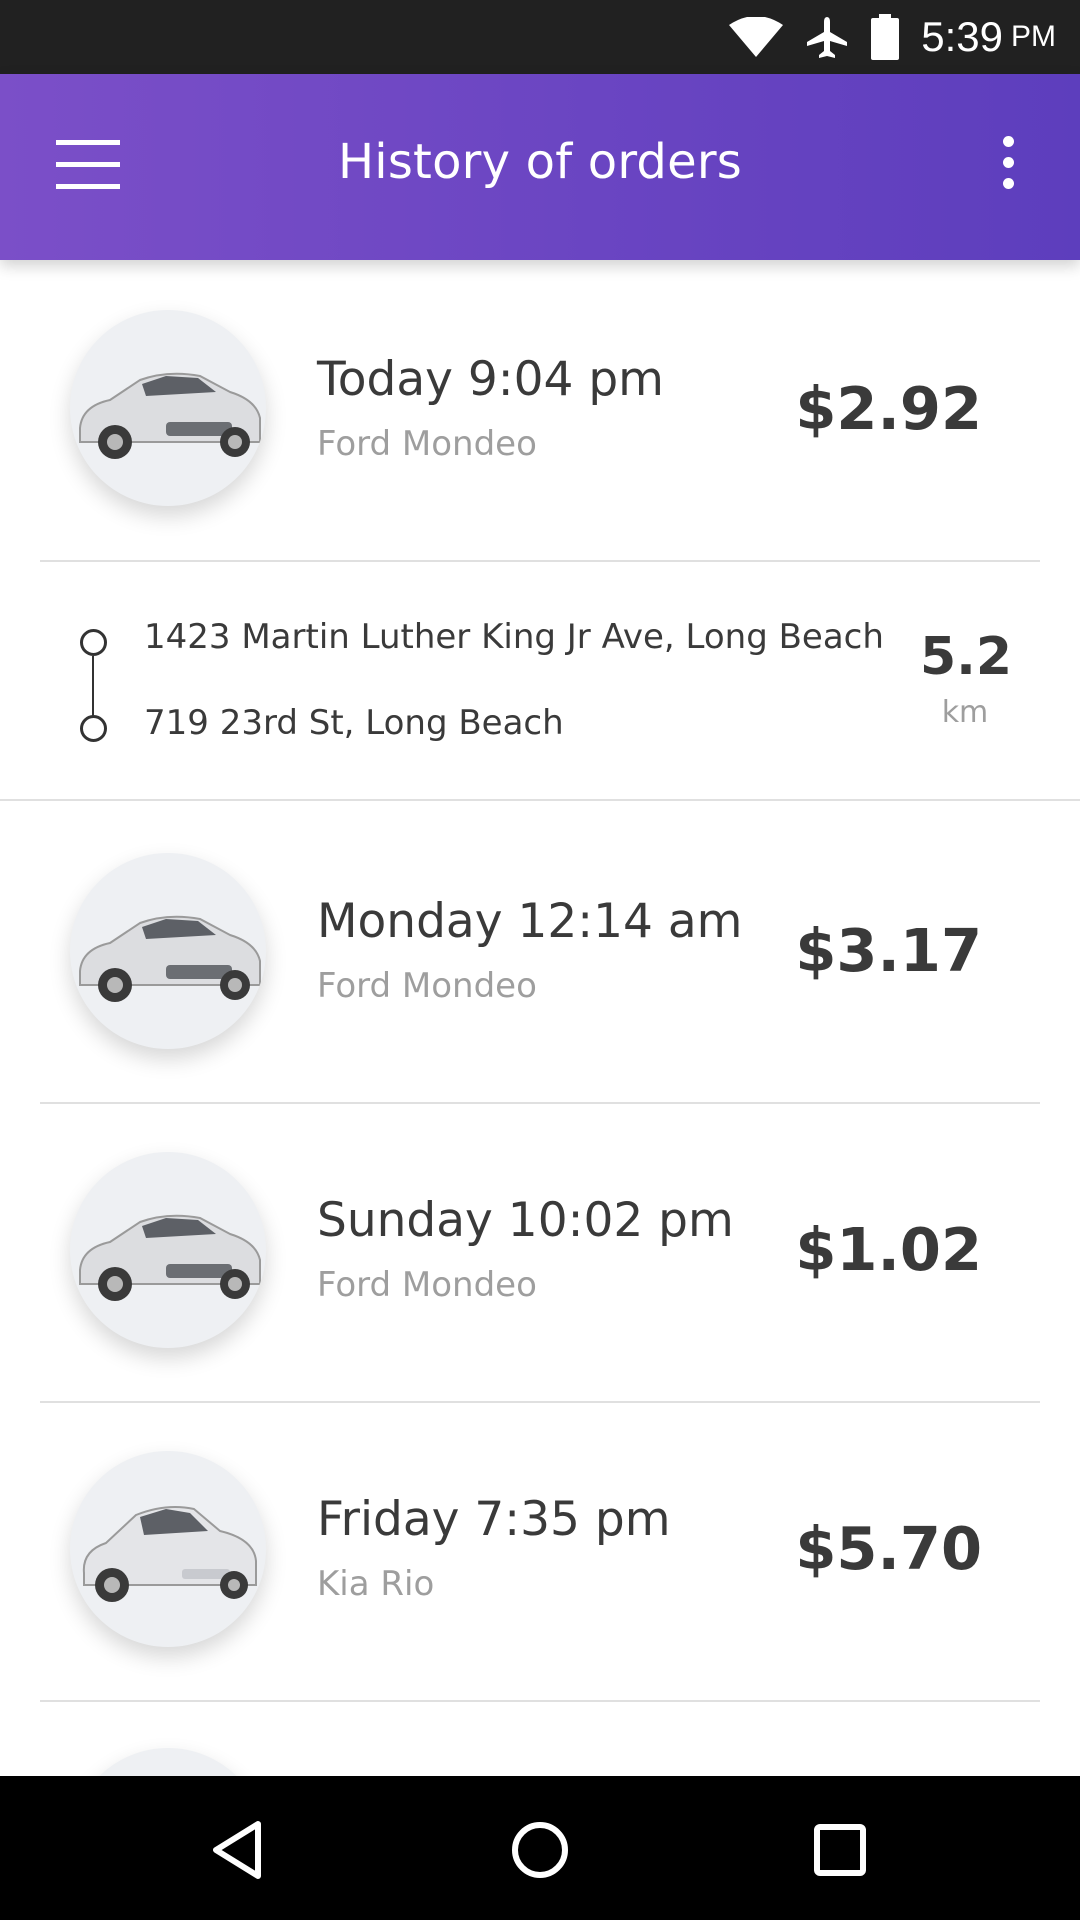  What do you see at coordinates (525, 1220) in the screenshot?
I see `order-time: Sunday 10:02 pm` at bounding box center [525, 1220].